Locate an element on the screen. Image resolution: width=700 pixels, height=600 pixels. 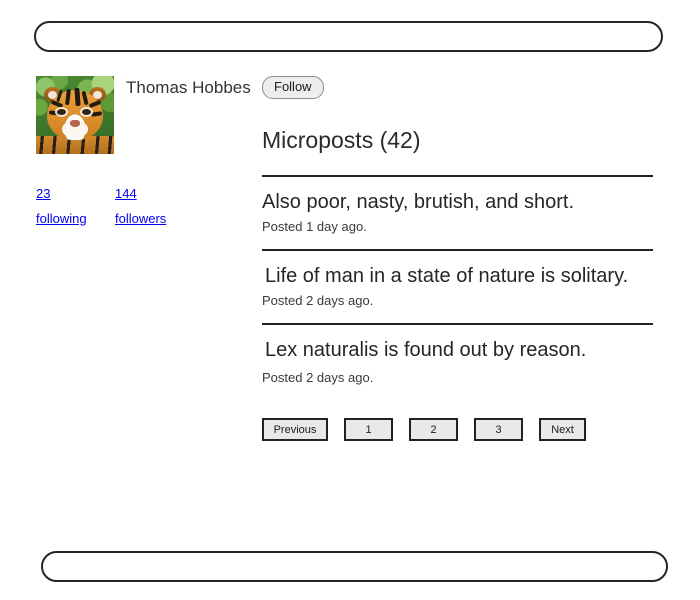
pagination-page-1: 1 is located at coordinates (368, 429).